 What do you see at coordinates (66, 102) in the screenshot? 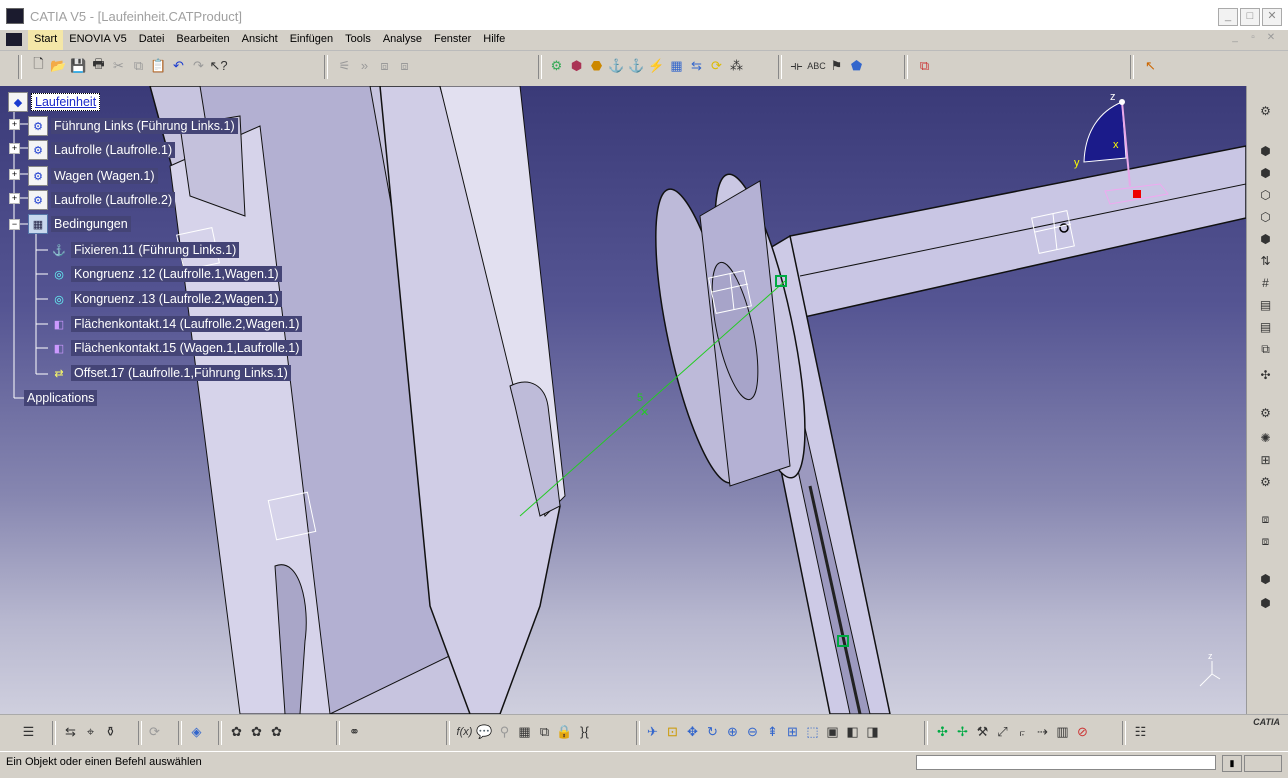
I see `tree-root-label: Laufeinheit` at bounding box center [66, 102].